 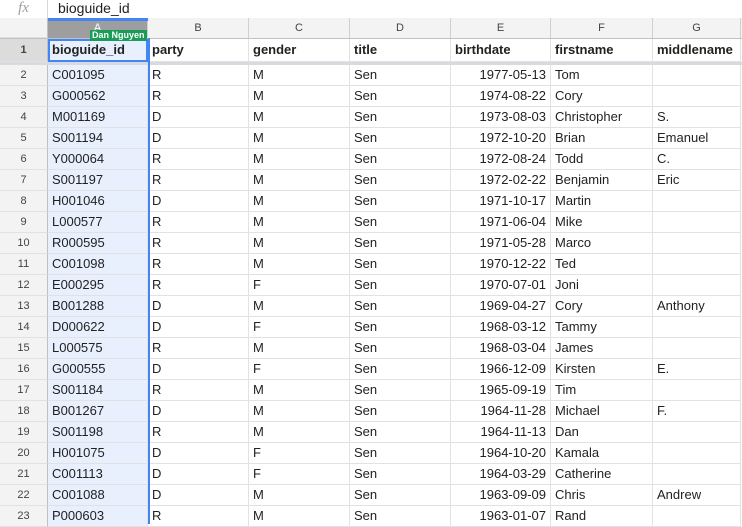 What do you see at coordinates (98, 159) in the screenshot?
I see `data-cell: Y000064` at bounding box center [98, 159].